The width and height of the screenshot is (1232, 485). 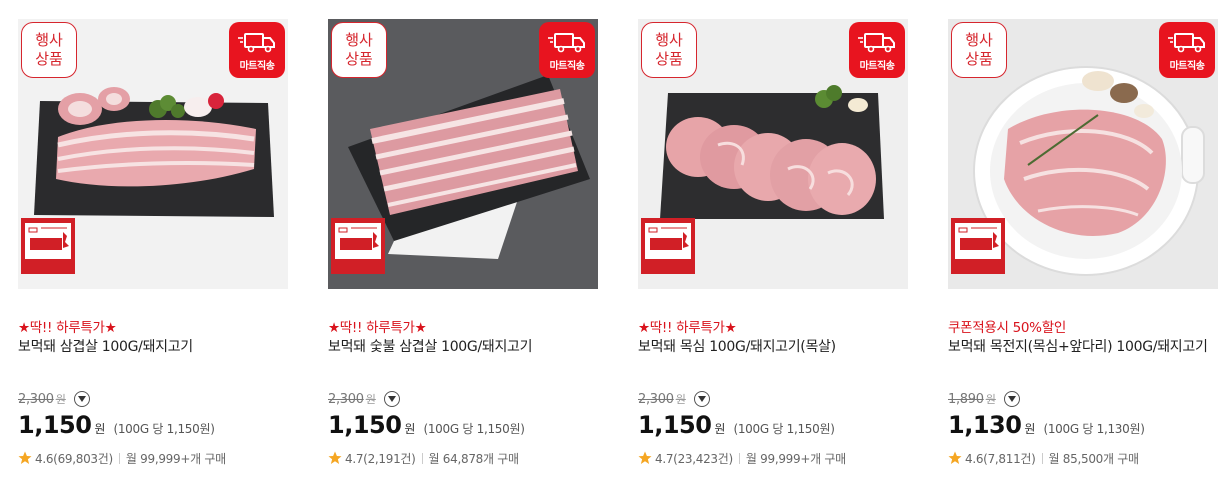 I want to click on review-row: 4.7(2,191건) 월 64,878개 구매, so click(x=463, y=458).